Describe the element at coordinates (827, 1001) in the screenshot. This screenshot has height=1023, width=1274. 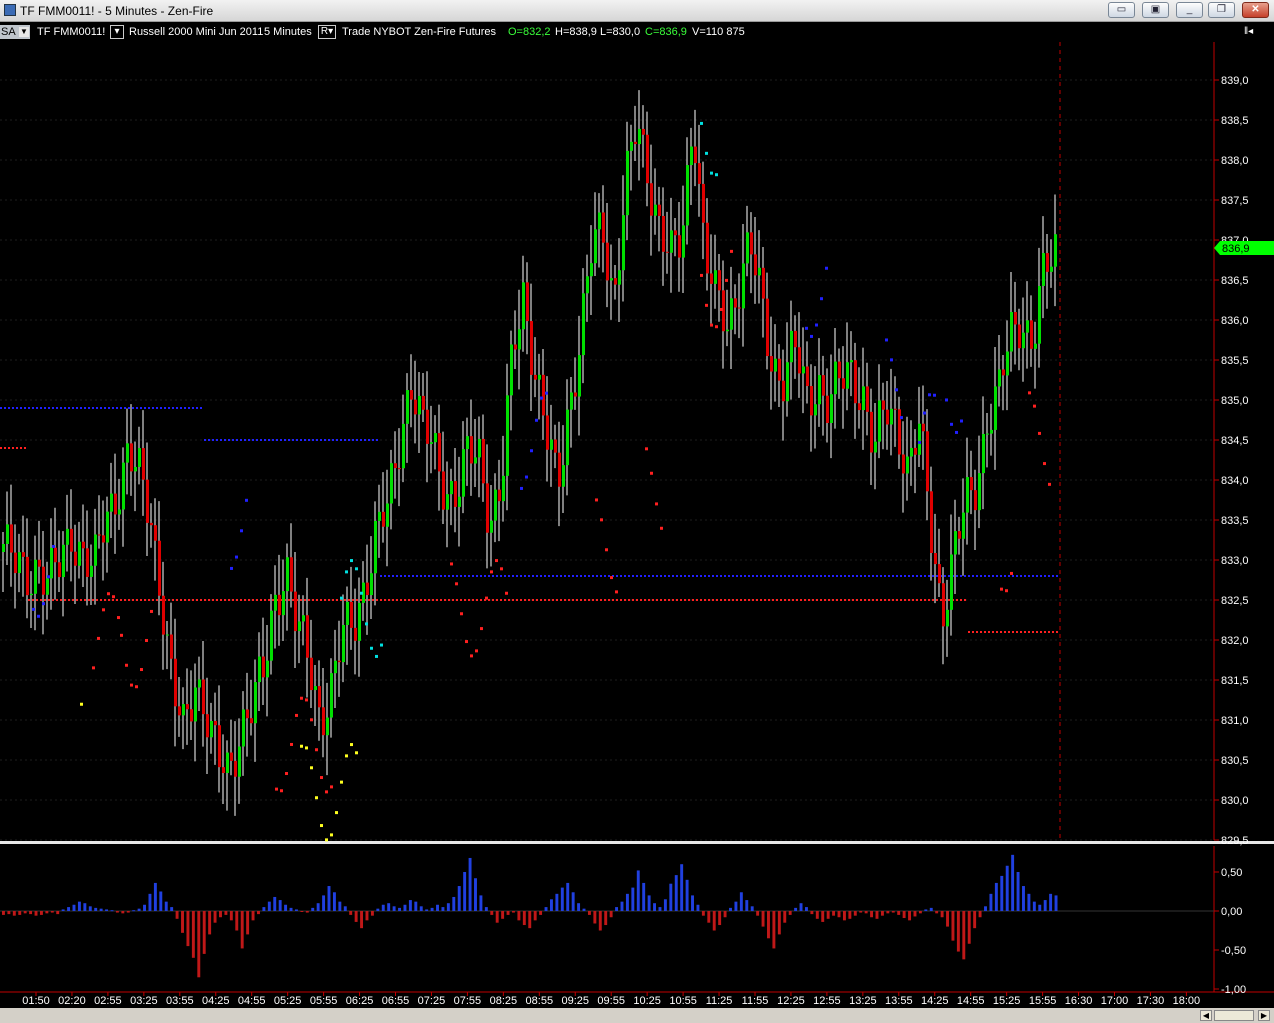
I see `time-tick-label: 12:55` at that location.